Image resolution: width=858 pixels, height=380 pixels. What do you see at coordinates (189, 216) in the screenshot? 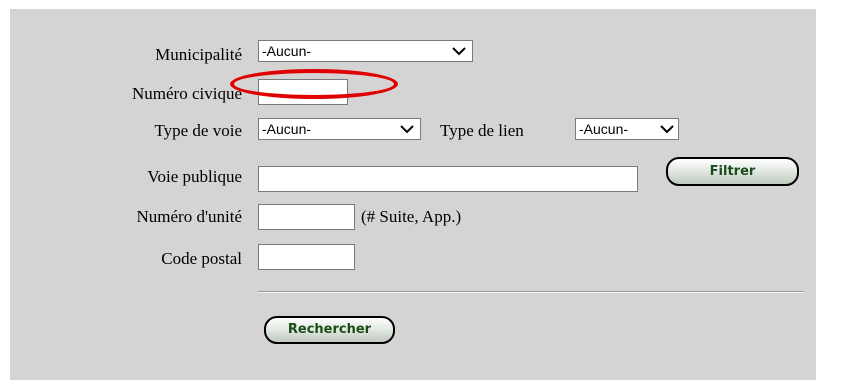
I see `numero-unite-label: Numéro d'unité` at bounding box center [189, 216].